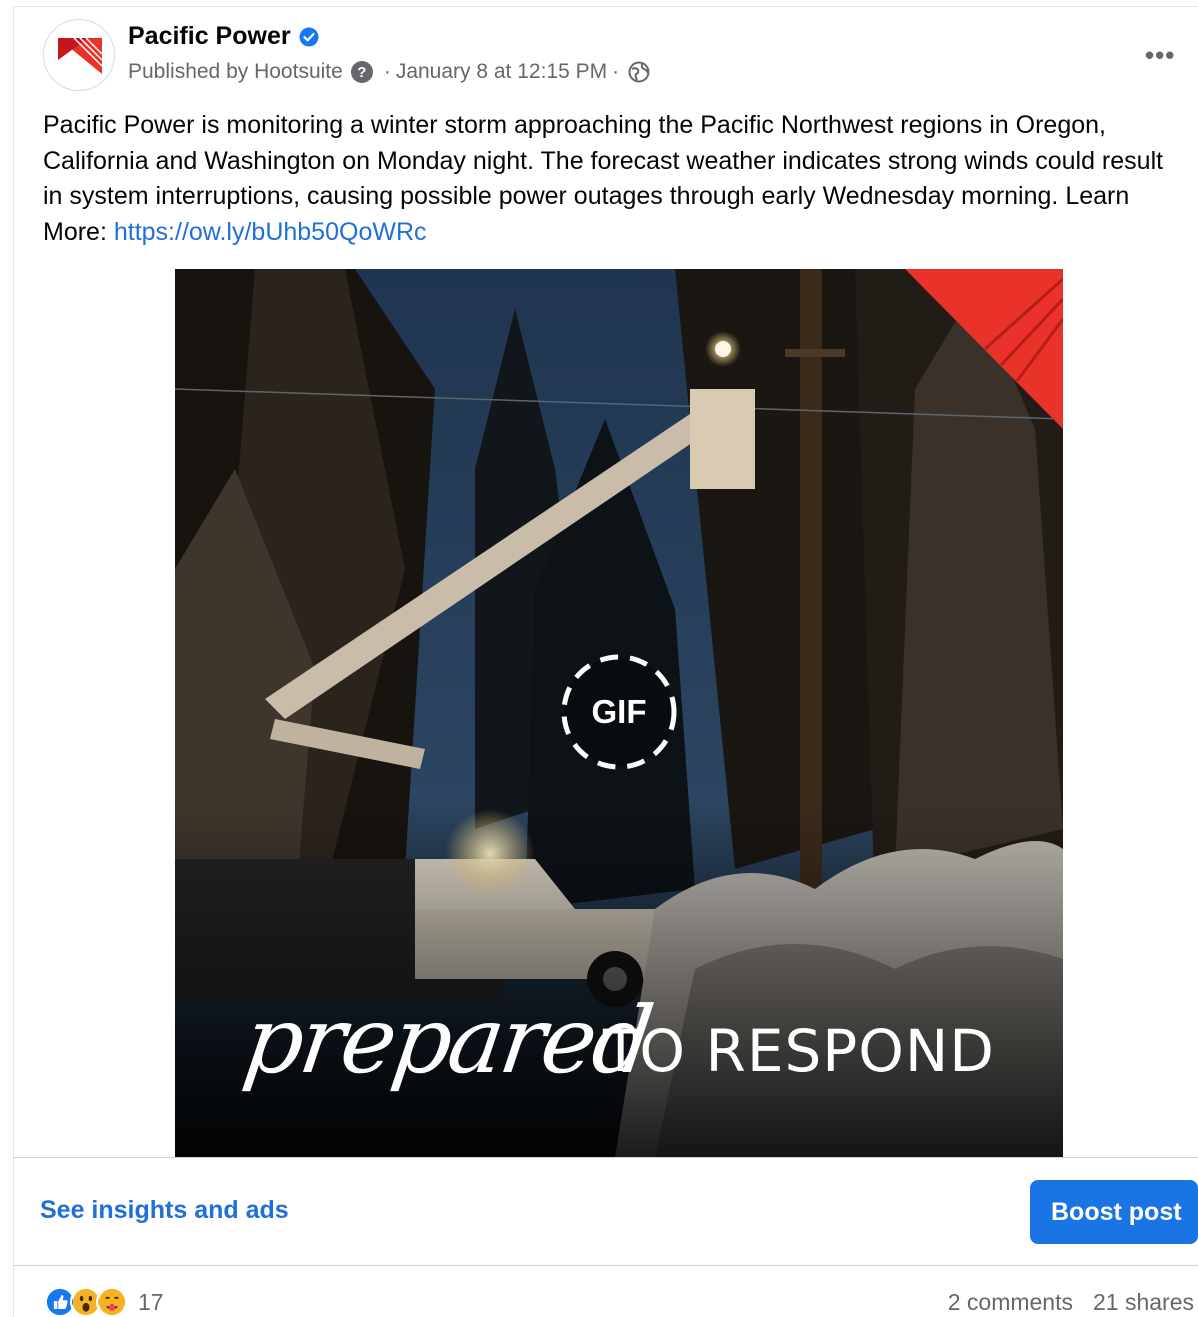  Describe the element at coordinates (112, 1301) in the screenshot. I see `care-reaction-icon` at that location.